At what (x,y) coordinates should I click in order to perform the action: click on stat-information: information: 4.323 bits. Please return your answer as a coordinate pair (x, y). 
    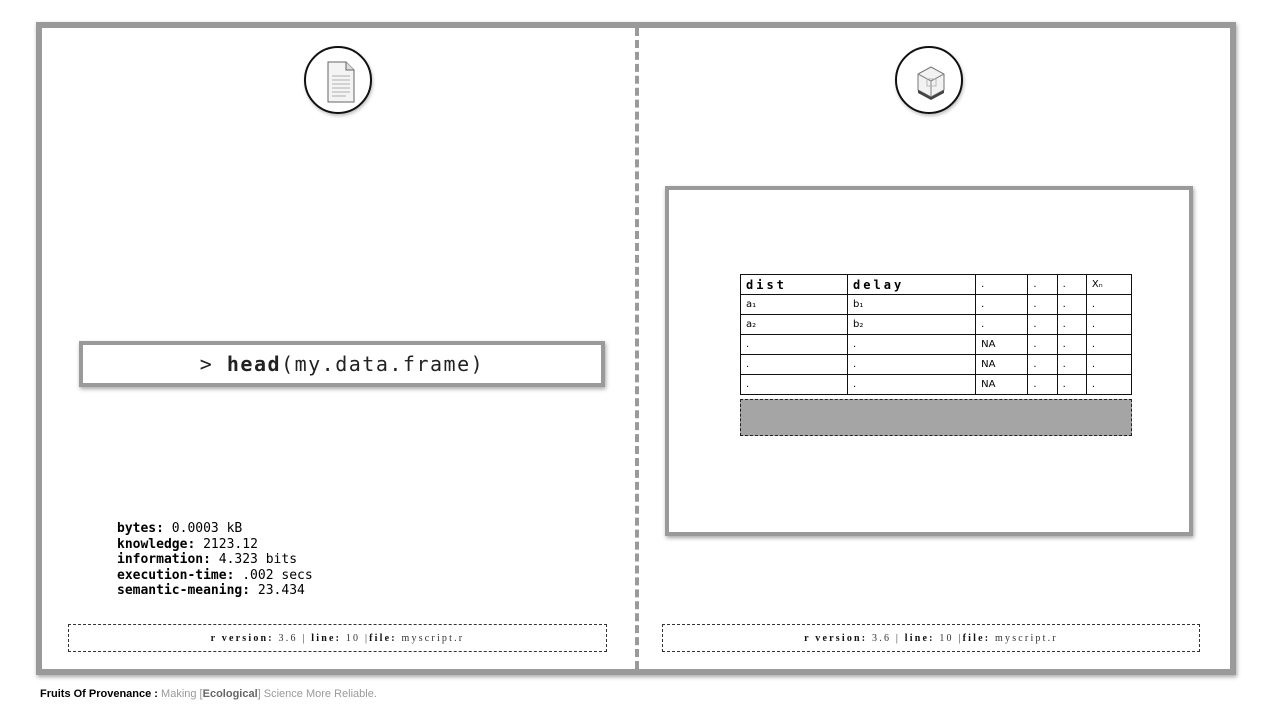
    Looking at the image, I should click on (207, 559).